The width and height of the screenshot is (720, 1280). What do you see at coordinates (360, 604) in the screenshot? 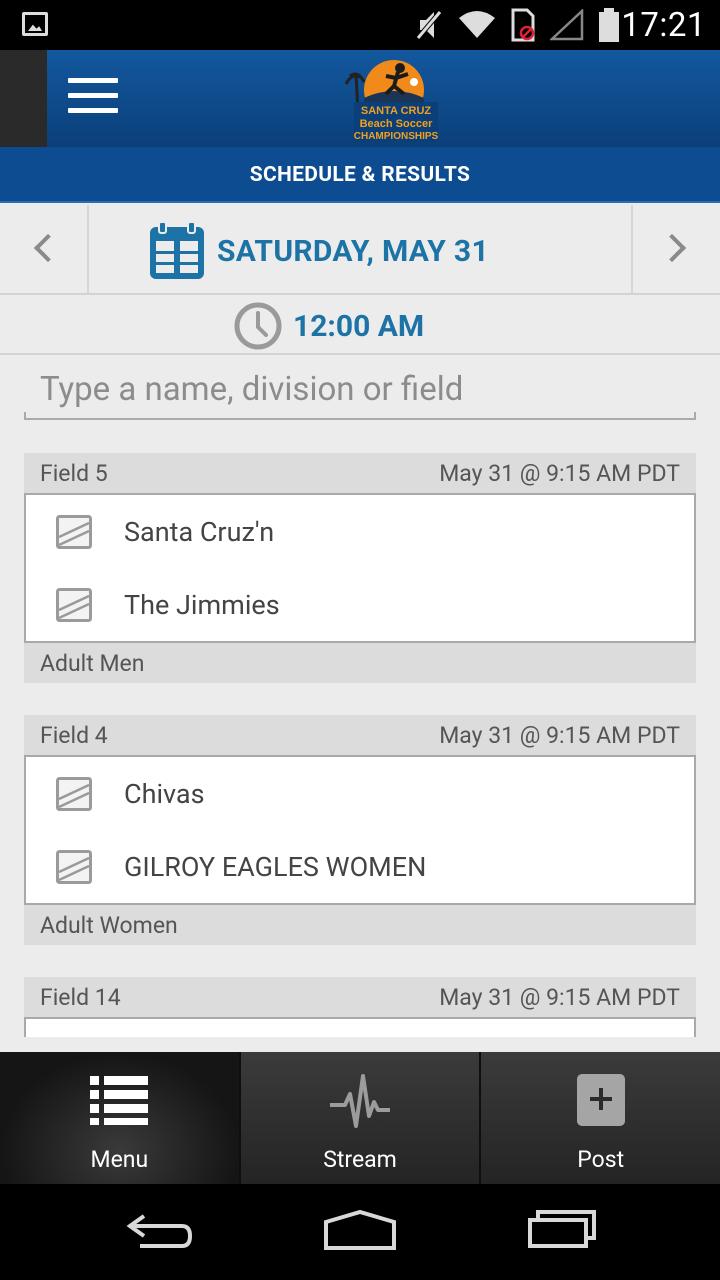
I see `team-row: The Jimmies` at bounding box center [360, 604].